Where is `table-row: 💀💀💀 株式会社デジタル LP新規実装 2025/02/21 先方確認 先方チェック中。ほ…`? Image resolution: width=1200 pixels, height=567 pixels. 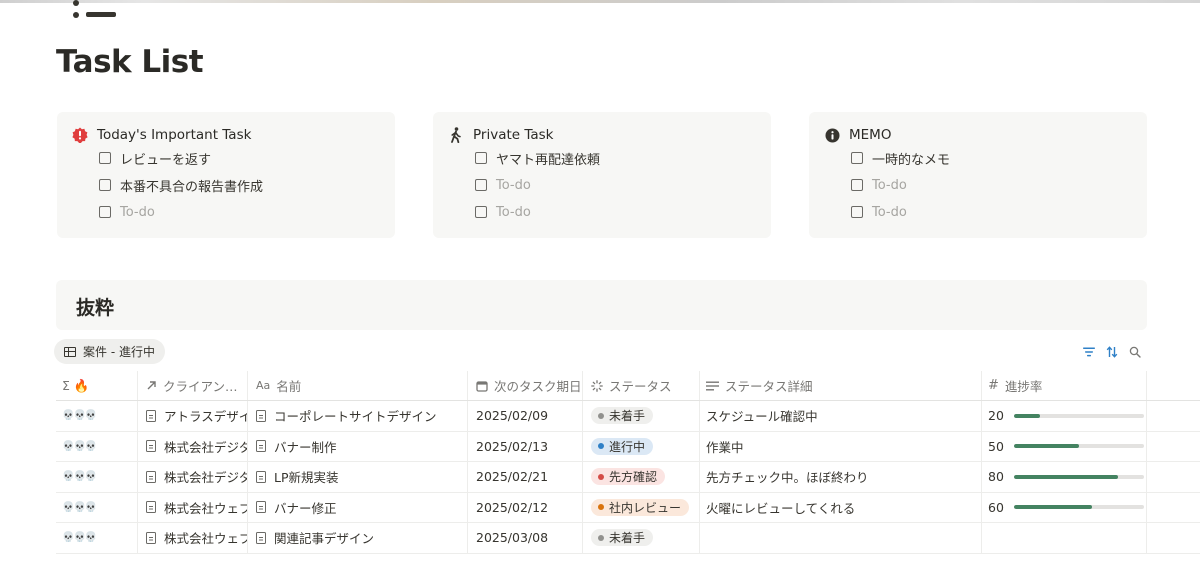
table-row: 💀💀💀 株式会社デジタル LP新規実装 2025/02/21 先方確認 先方チェック中。ほ… is located at coordinates (628, 477).